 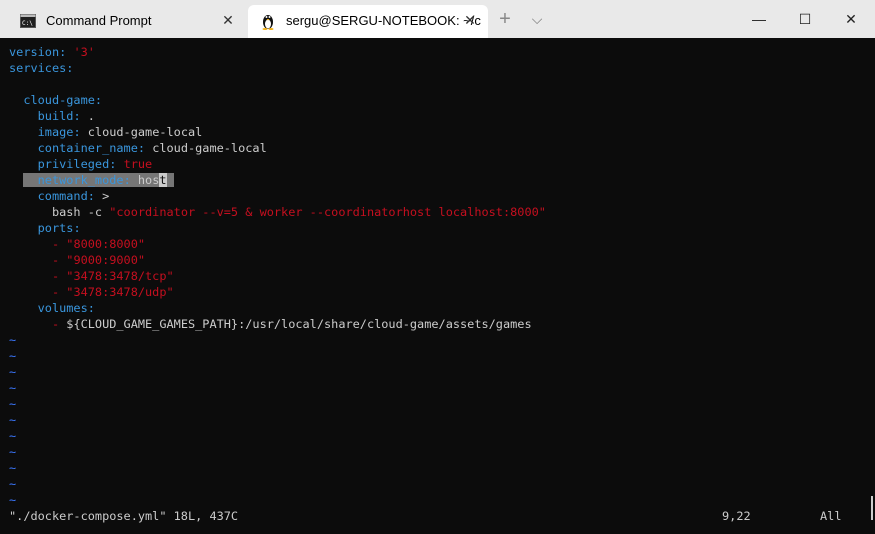 I want to click on tab-command-prompt: C:\ Command Prompt ✕, so click(x=127, y=21).